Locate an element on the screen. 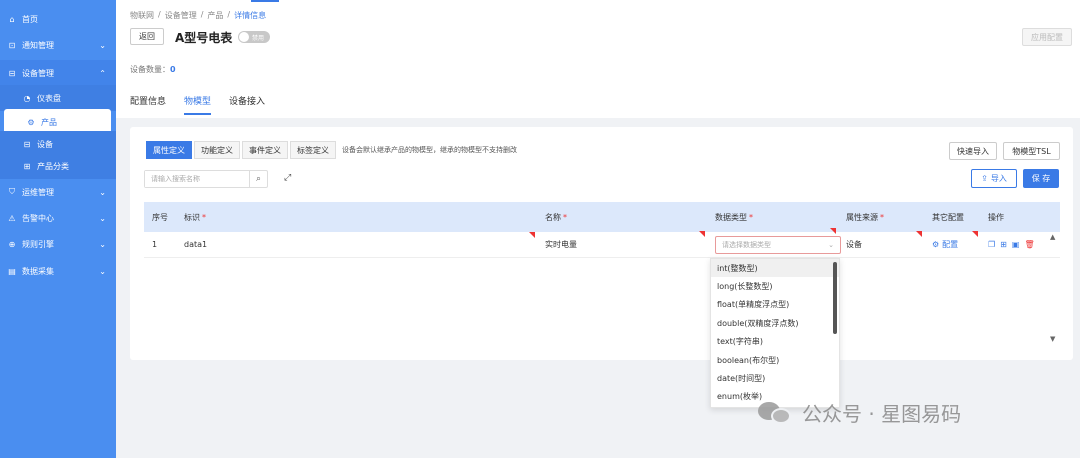 The height and width of the screenshot is (458, 1080). cell-data-type: 请选择数据类型 ⌄ is located at coordinates (774, 240).